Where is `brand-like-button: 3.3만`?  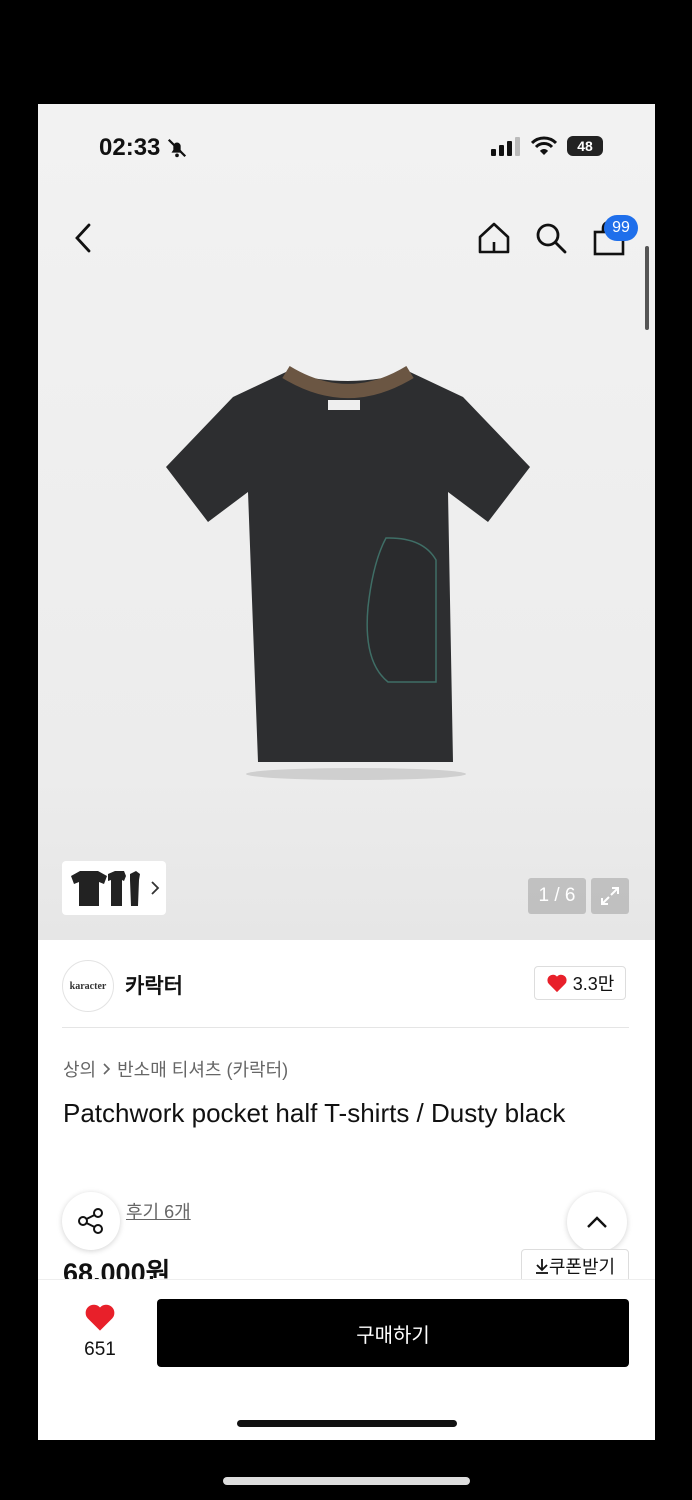 brand-like-button: 3.3만 is located at coordinates (580, 983).